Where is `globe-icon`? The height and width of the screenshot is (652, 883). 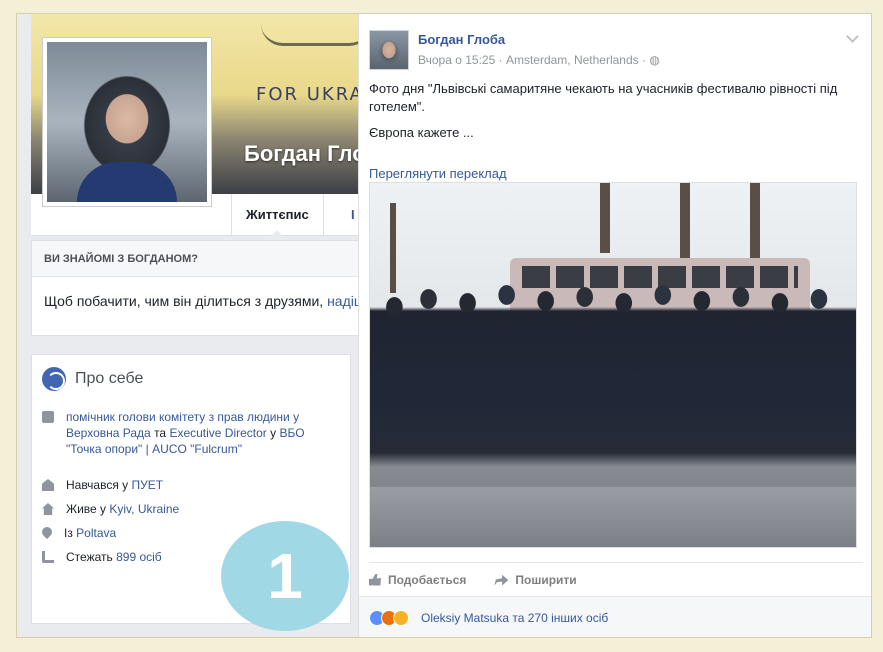 globe-icon is located at coordinates (54, 379).